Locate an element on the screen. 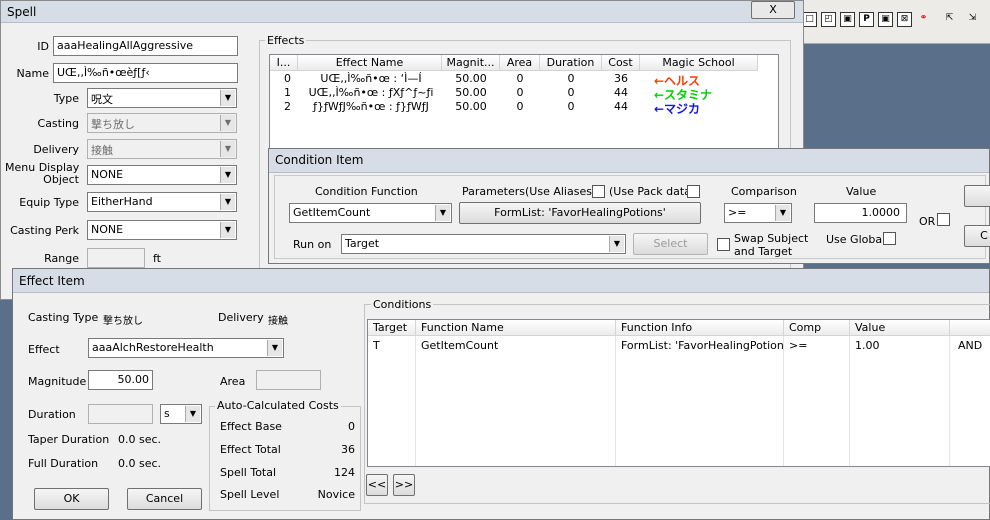  conditions-col-comp: Comp is located at coordinates (817, 328).